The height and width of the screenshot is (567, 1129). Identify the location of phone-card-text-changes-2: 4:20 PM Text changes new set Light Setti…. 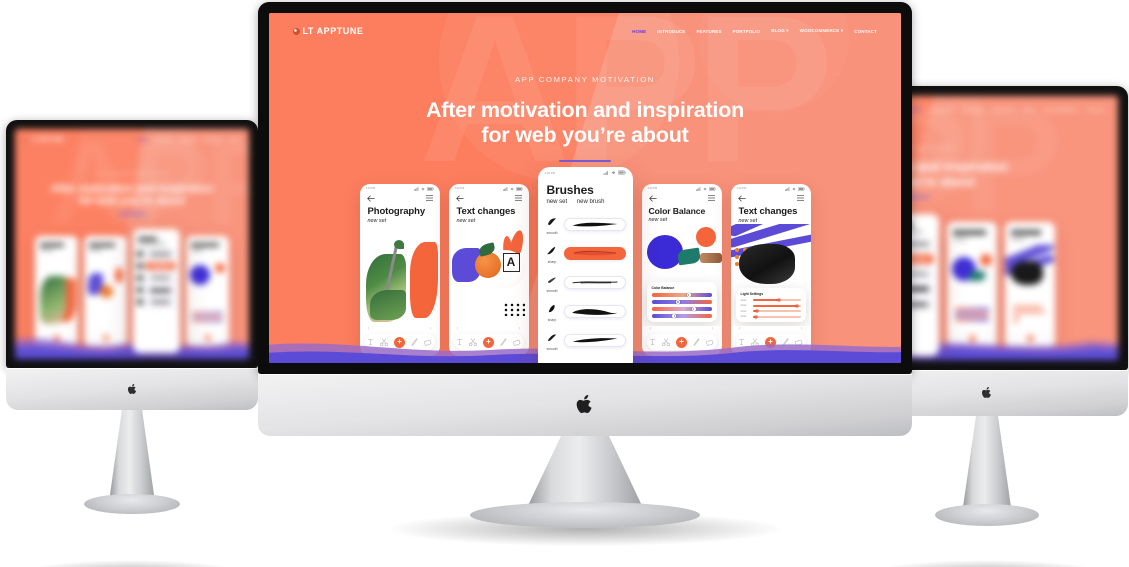
(770, 270).